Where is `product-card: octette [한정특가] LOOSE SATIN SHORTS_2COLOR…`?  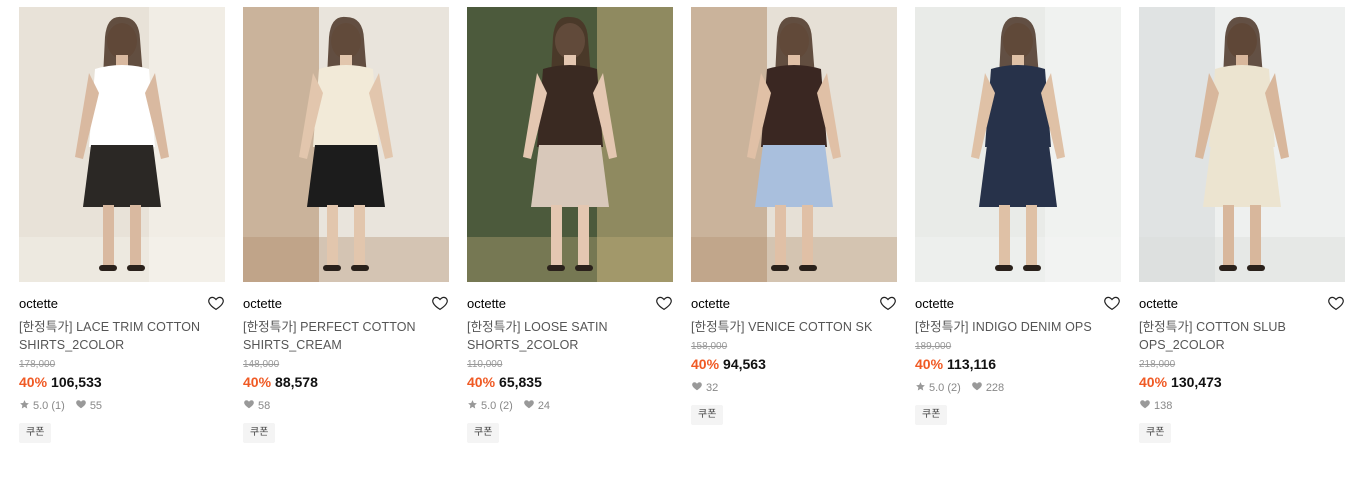 product-card: octette [한정특가] LOOSE SATIN SHORTS_2COLOR… is located at coordinates (570, 225).